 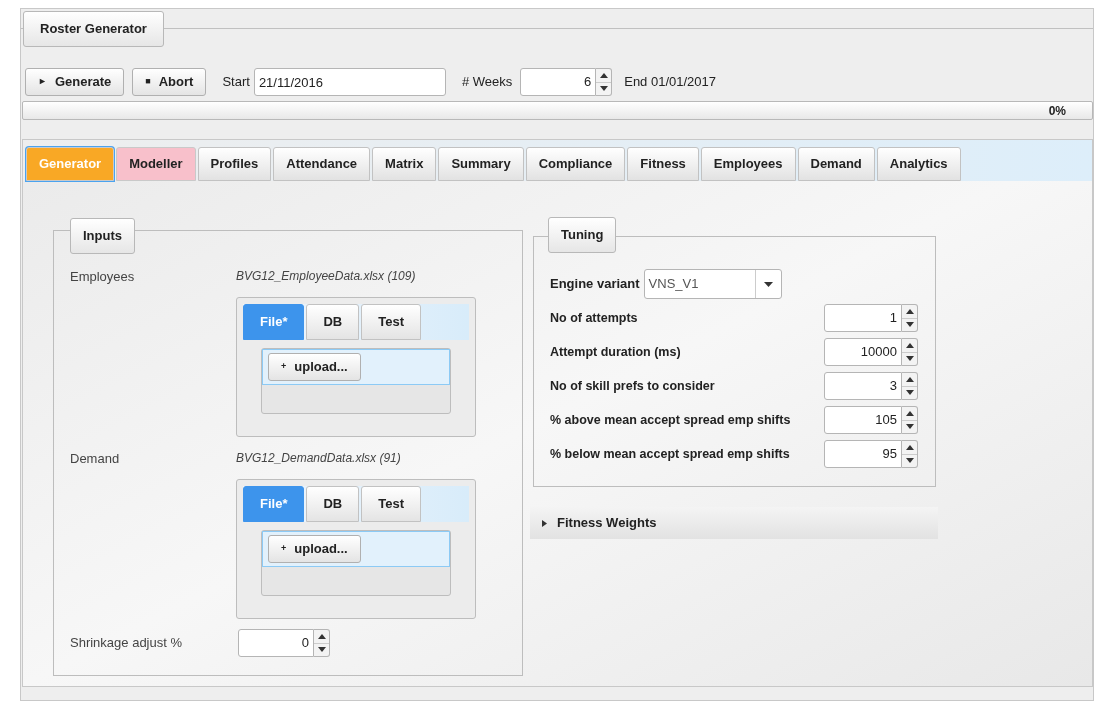 What do you see at coordinates (768, 284) in the screenshot?
I see `caret-icon` at bounding box center [768, 284].